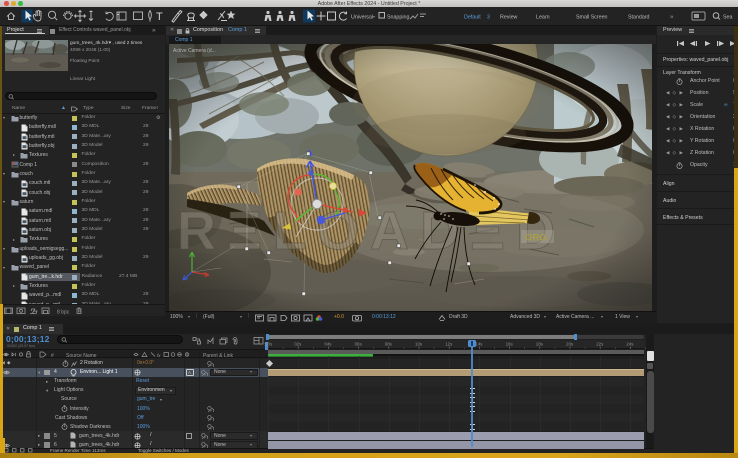 The height and width of the screenshot is (458, 738). Describe the element at coordinates (509, 18) in the screenshot. I see `svg-text: Review` at that location.